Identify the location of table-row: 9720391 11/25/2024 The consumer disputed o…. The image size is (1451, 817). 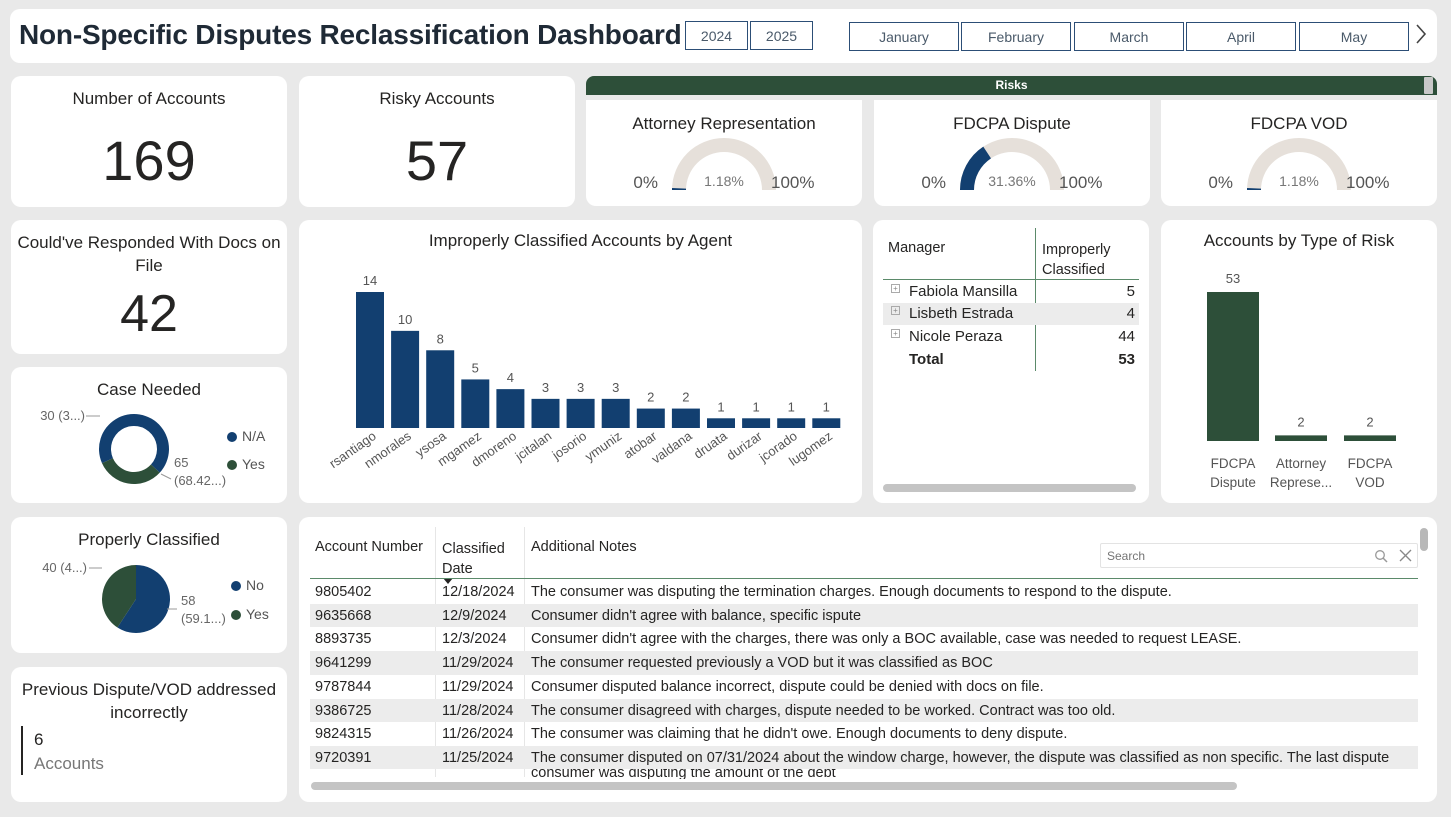
(864, 757).